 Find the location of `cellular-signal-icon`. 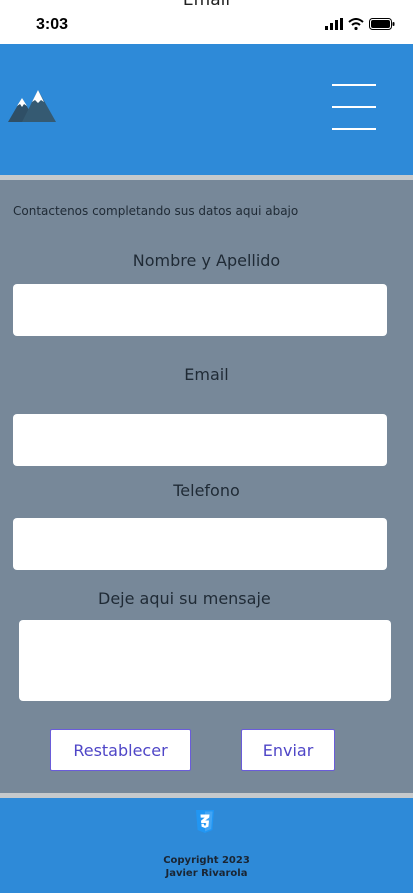

cellular-signal-icon is located at coordinates (334, 24).